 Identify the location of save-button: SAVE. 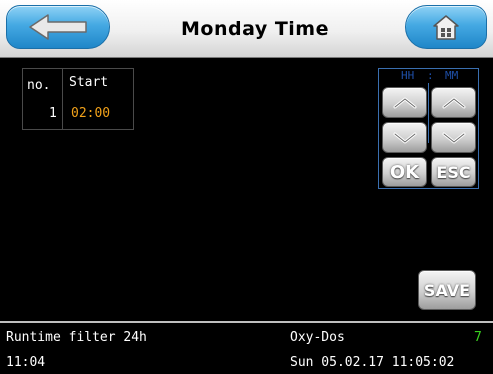
(447, 290).